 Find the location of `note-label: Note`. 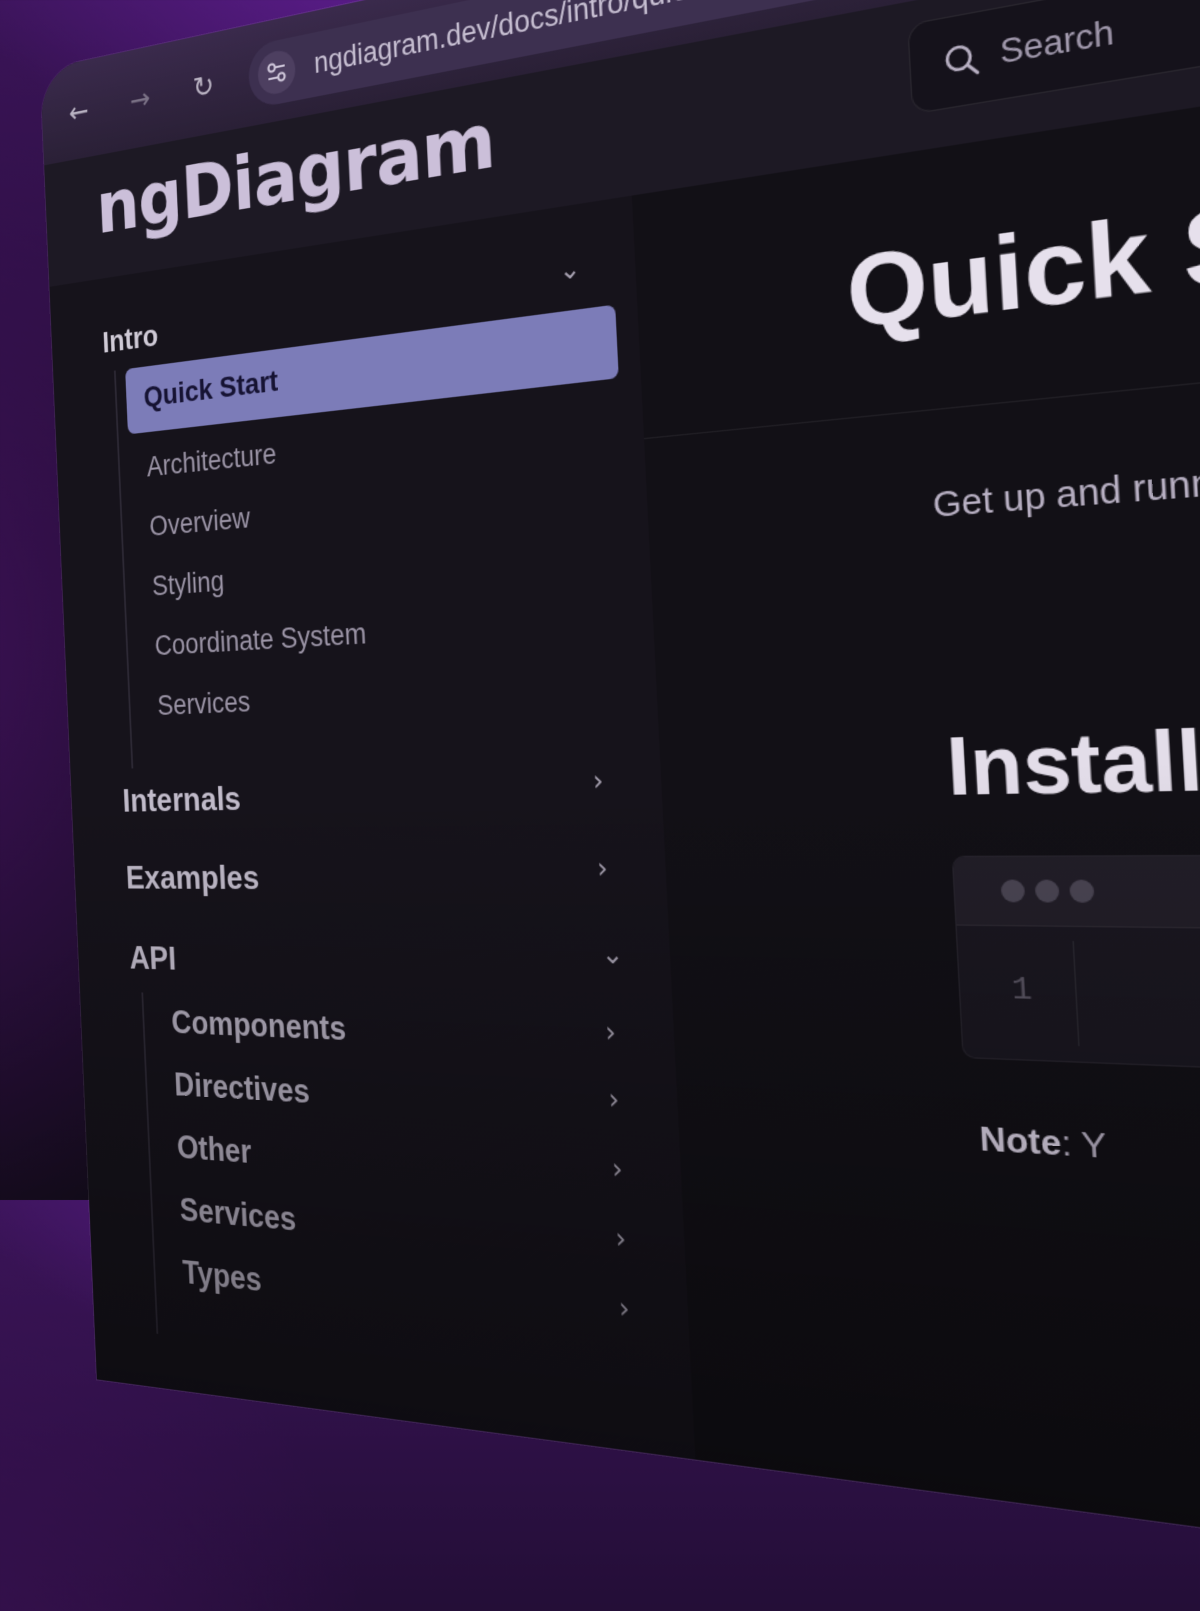

note-label: Note is located at coordinates (1020, 1140).